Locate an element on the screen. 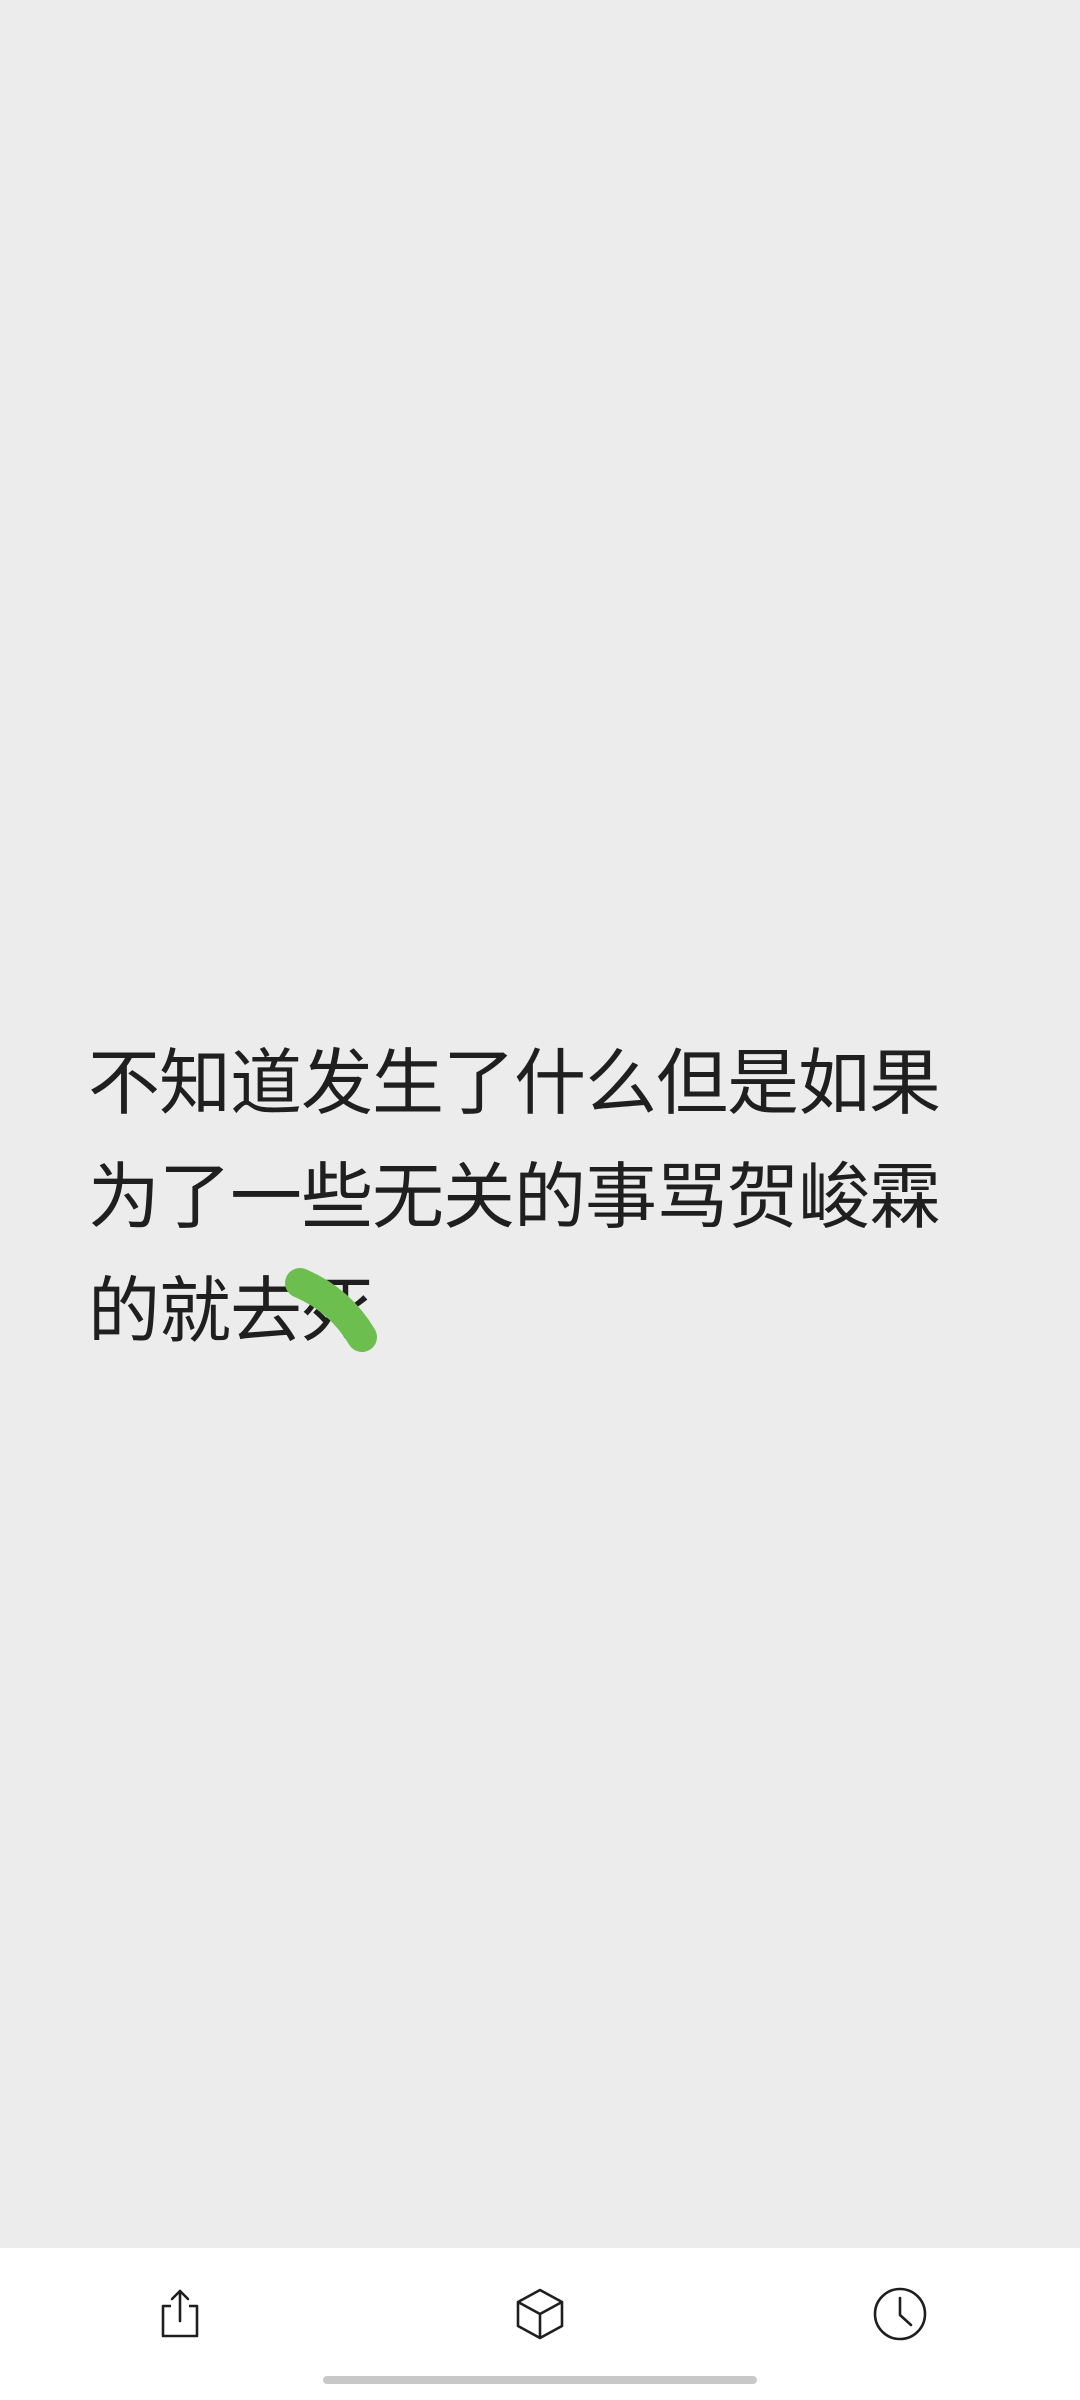 This screenshot has width=1080, height=2400. cube-icon is located at coordinates (540, 2314).